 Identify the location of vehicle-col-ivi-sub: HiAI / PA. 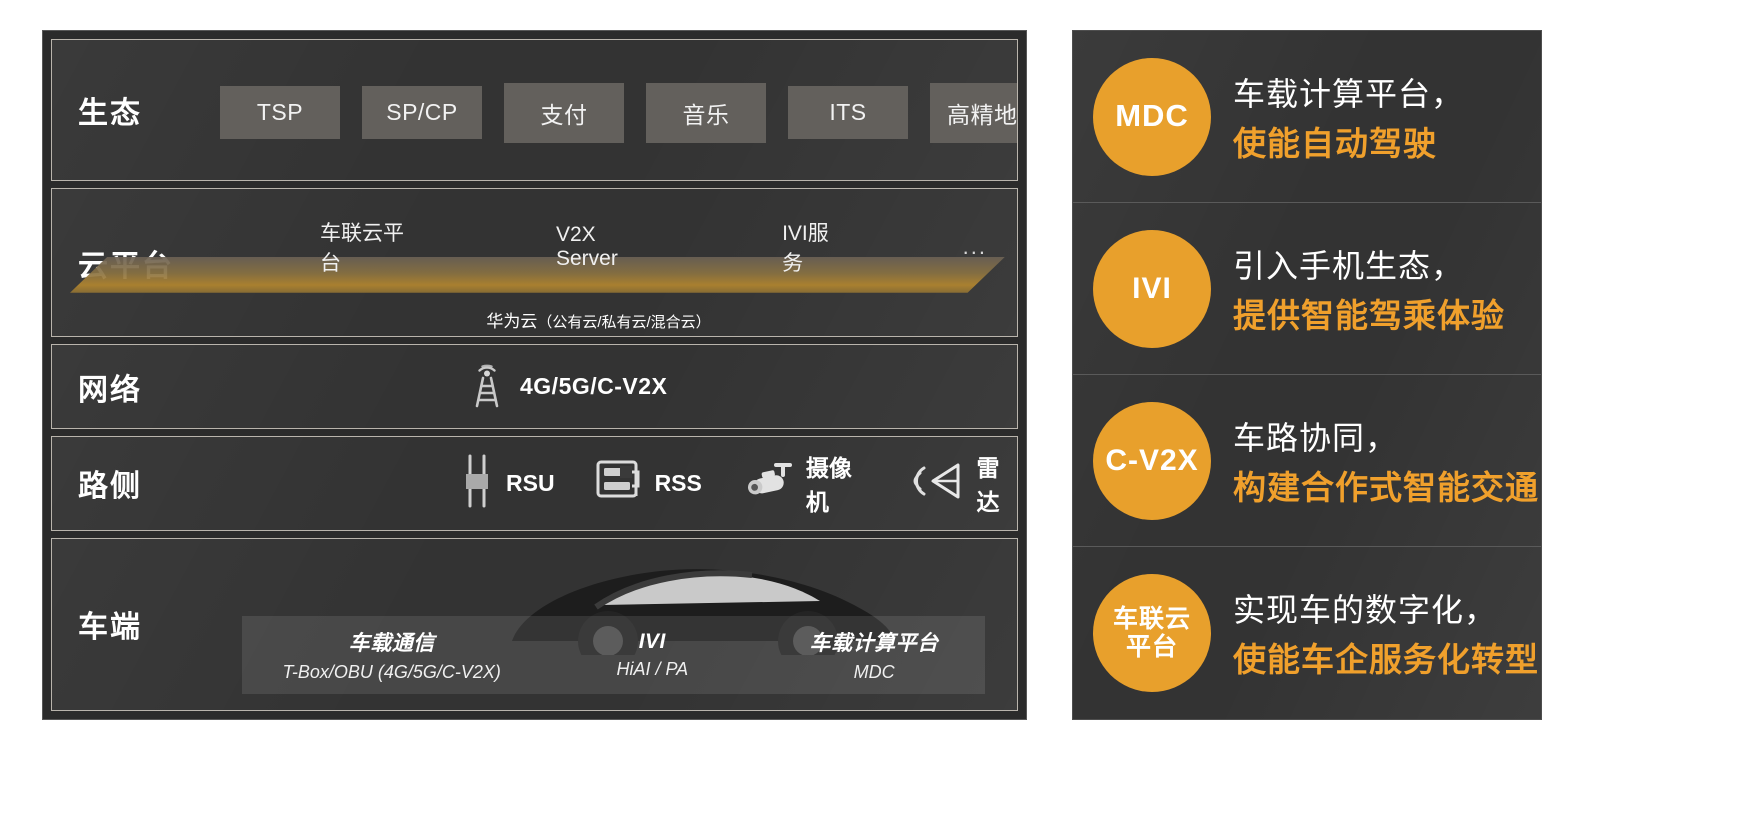
(652, 669).